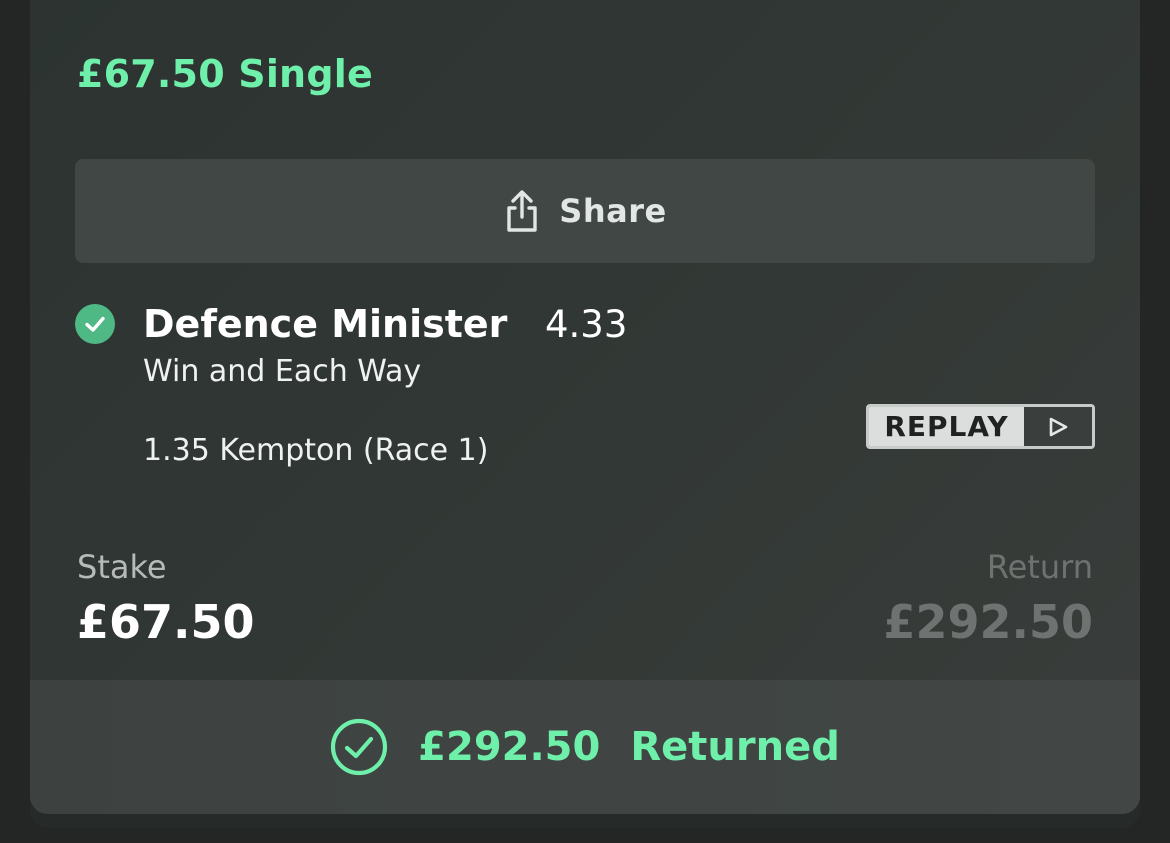 This screenshot has width=1170, height=843. I want to click on share-button: Share, so click(585, 211).